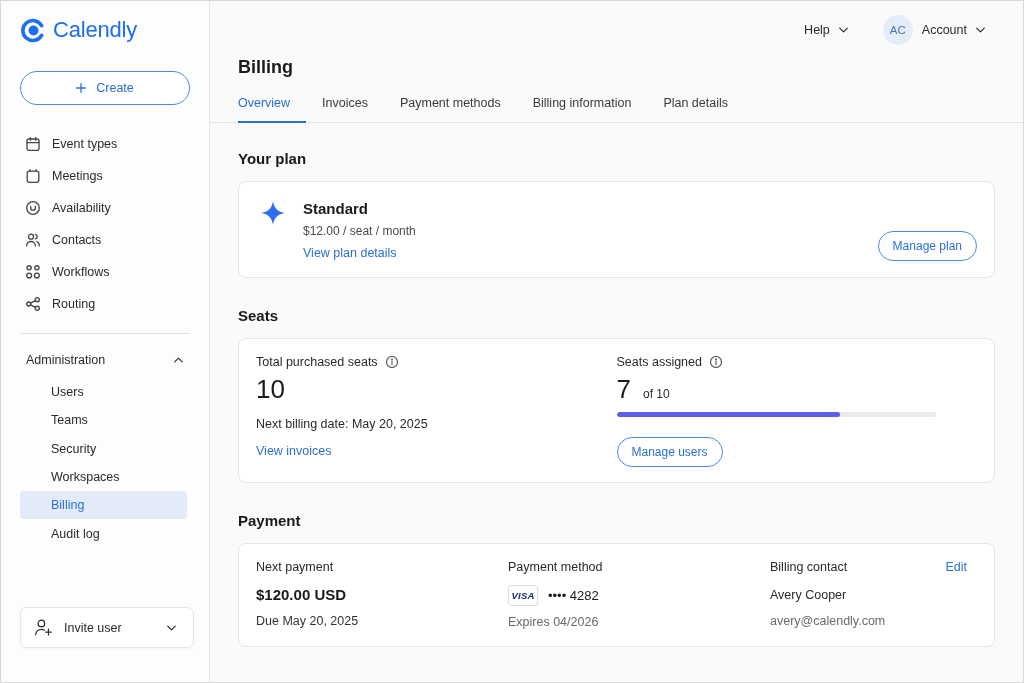 This screenshot has width=1024, height=683. I want to click on plan-price: $12.00 / seat / month, so click(359, 231).